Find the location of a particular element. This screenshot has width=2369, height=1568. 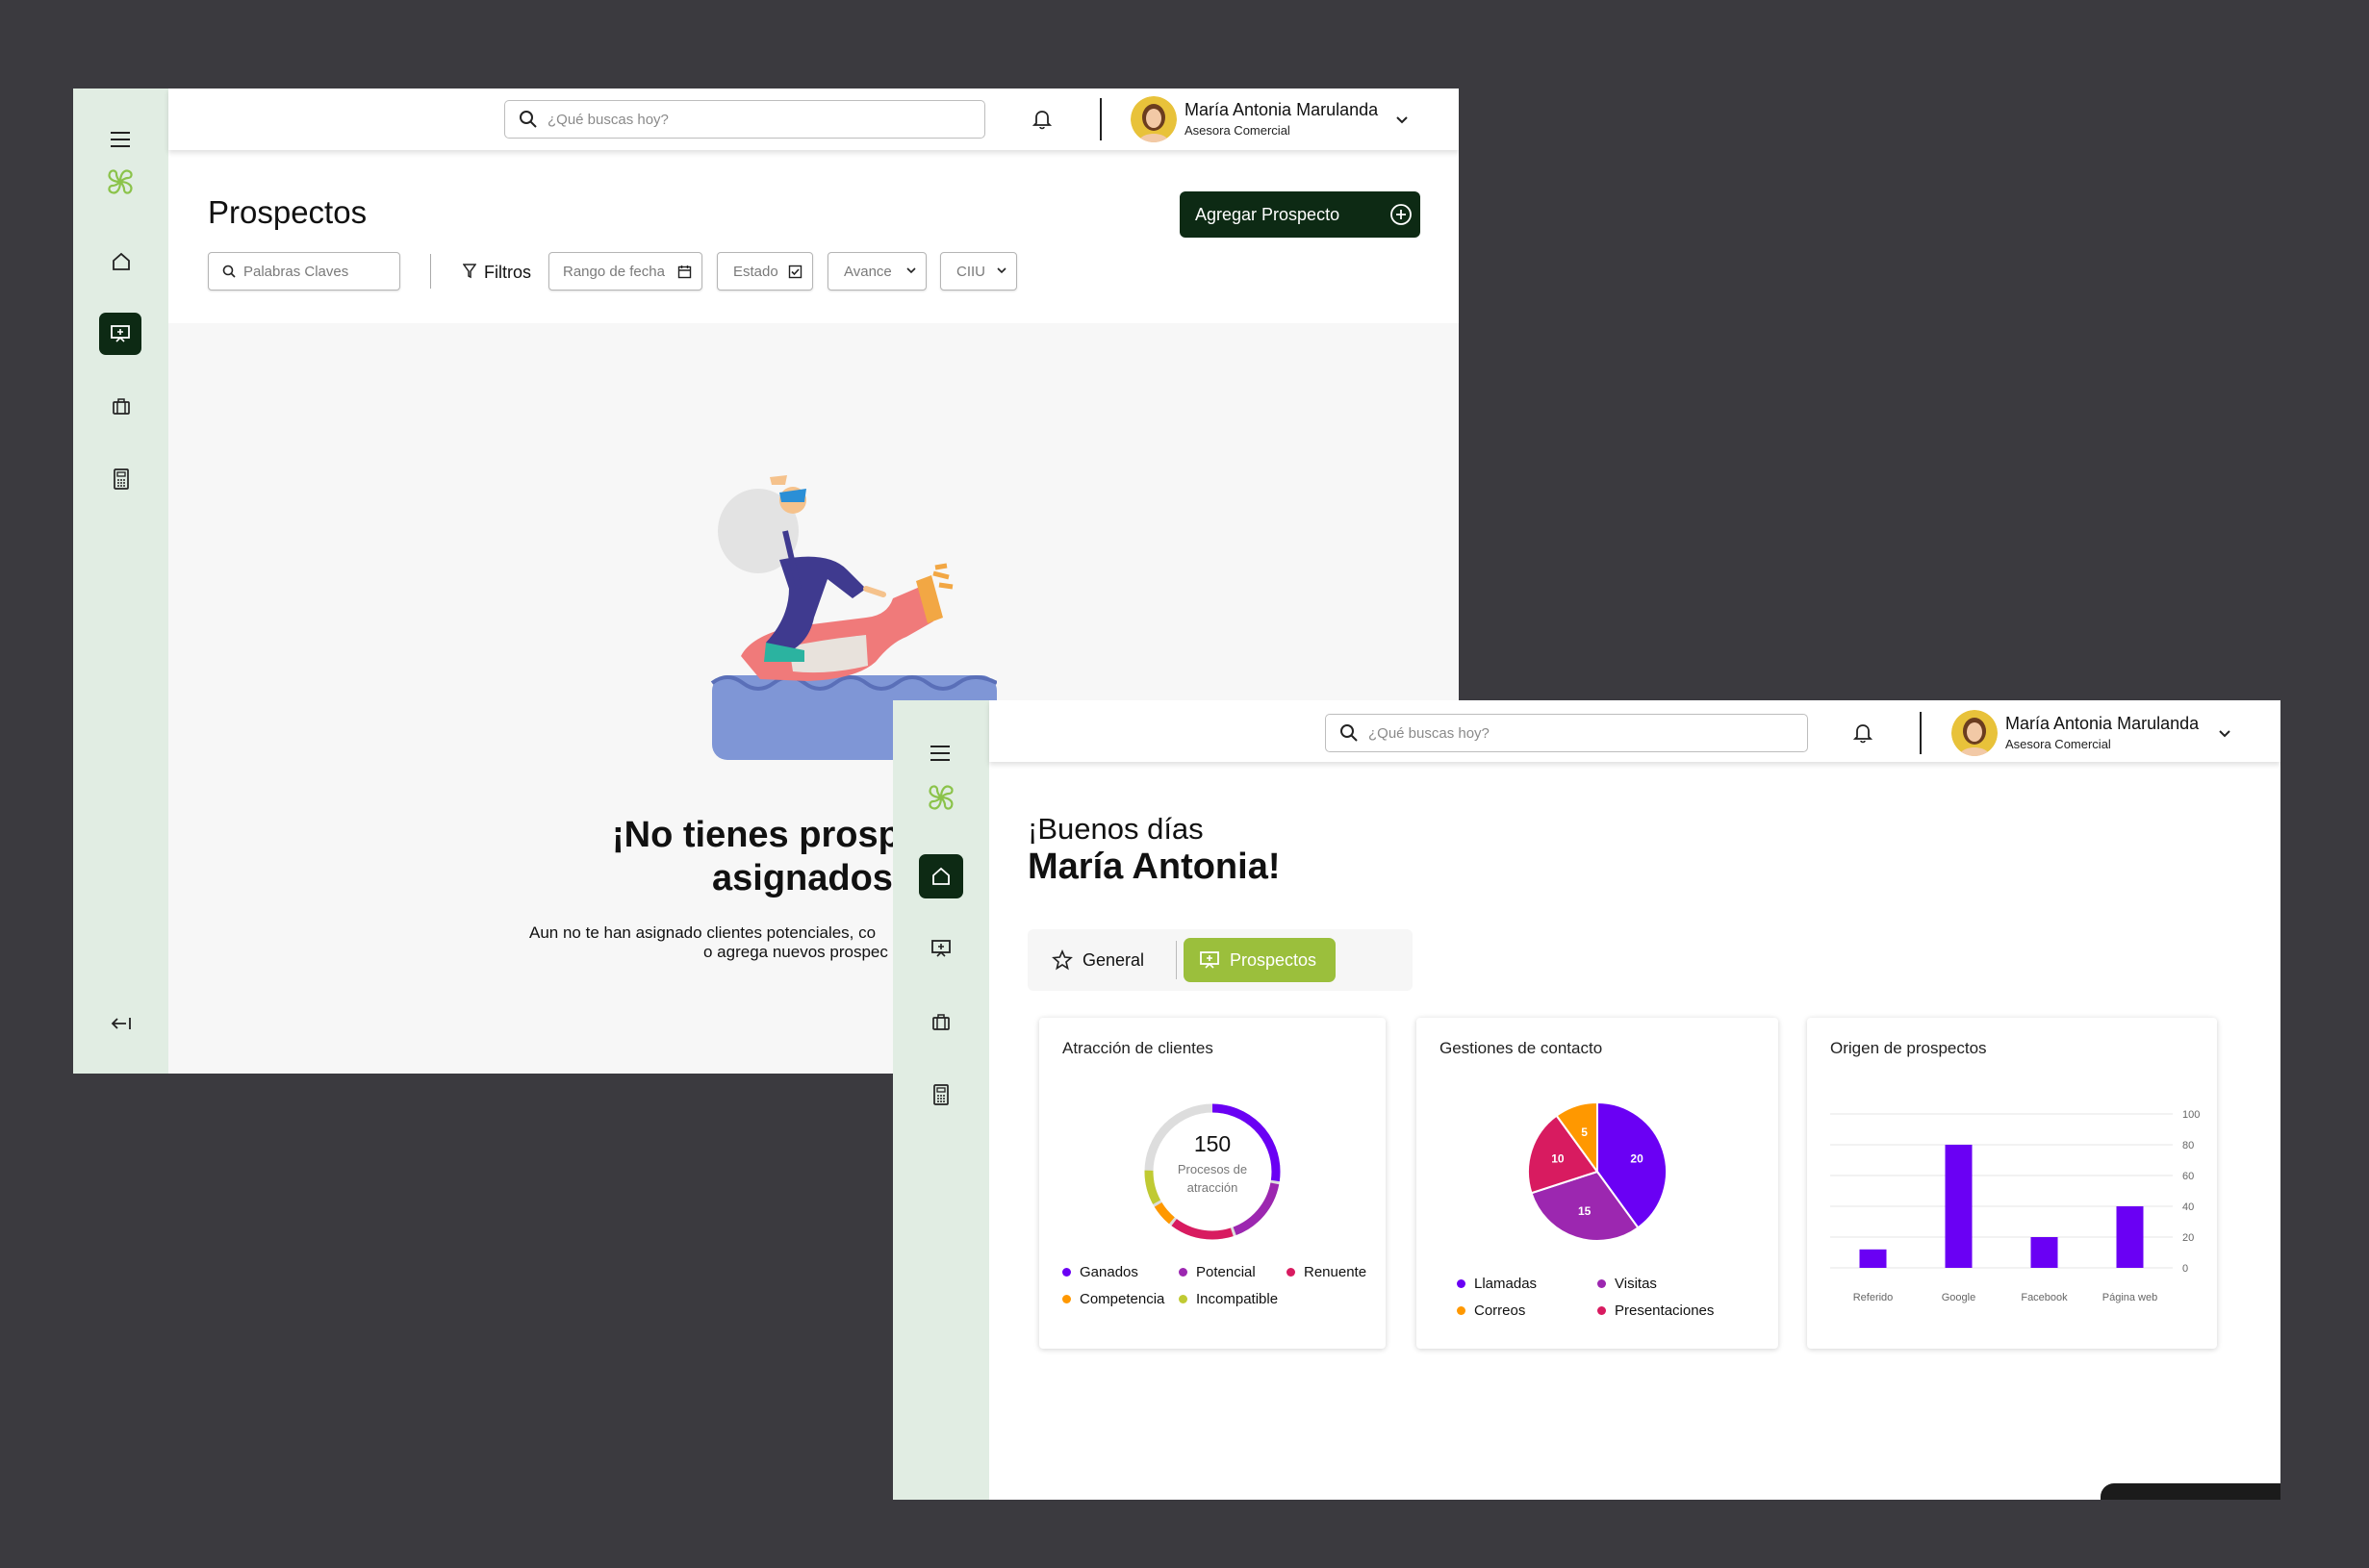

legend-presentaciones: Presentaciones is located at coordinates (1655, 1310).